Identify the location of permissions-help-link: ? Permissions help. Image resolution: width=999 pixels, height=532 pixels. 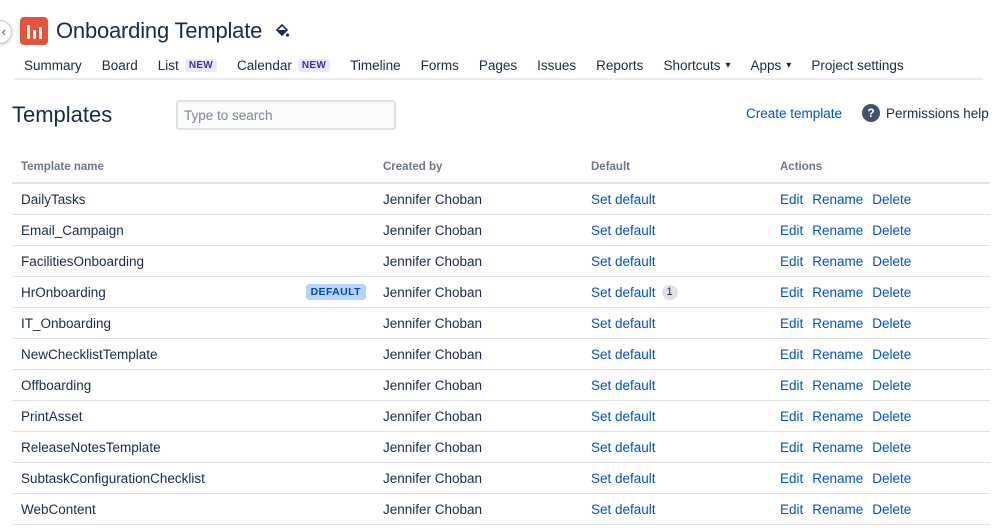
(925, 113).